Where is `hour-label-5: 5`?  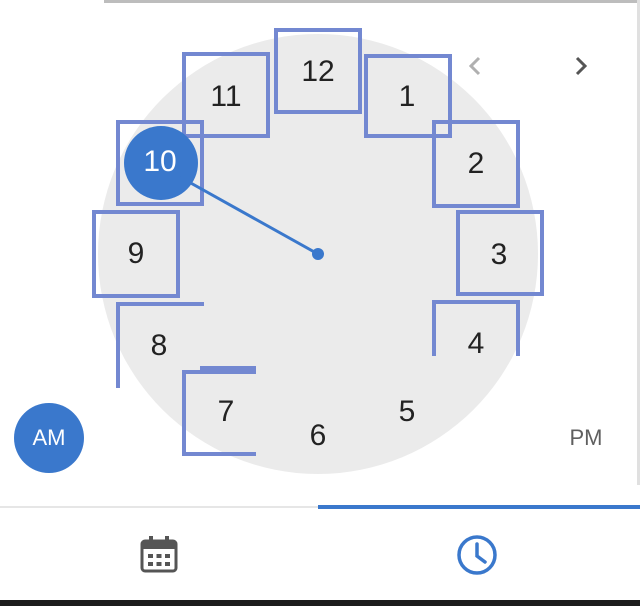 hour-label-5: 5 is located at coordinates (407, 412).